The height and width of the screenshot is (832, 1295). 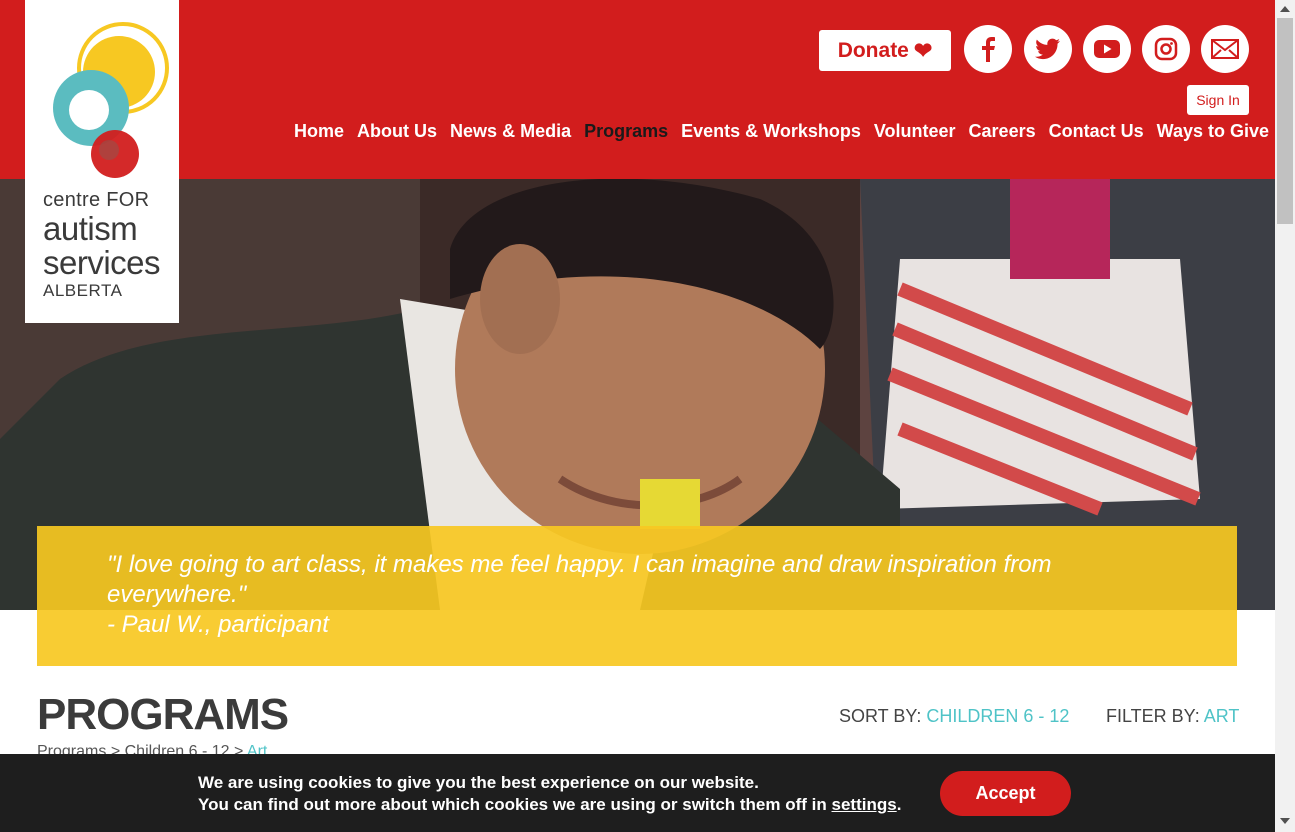 I want to click on quote-line-2: everywhere.", so click(x=177, y=594).